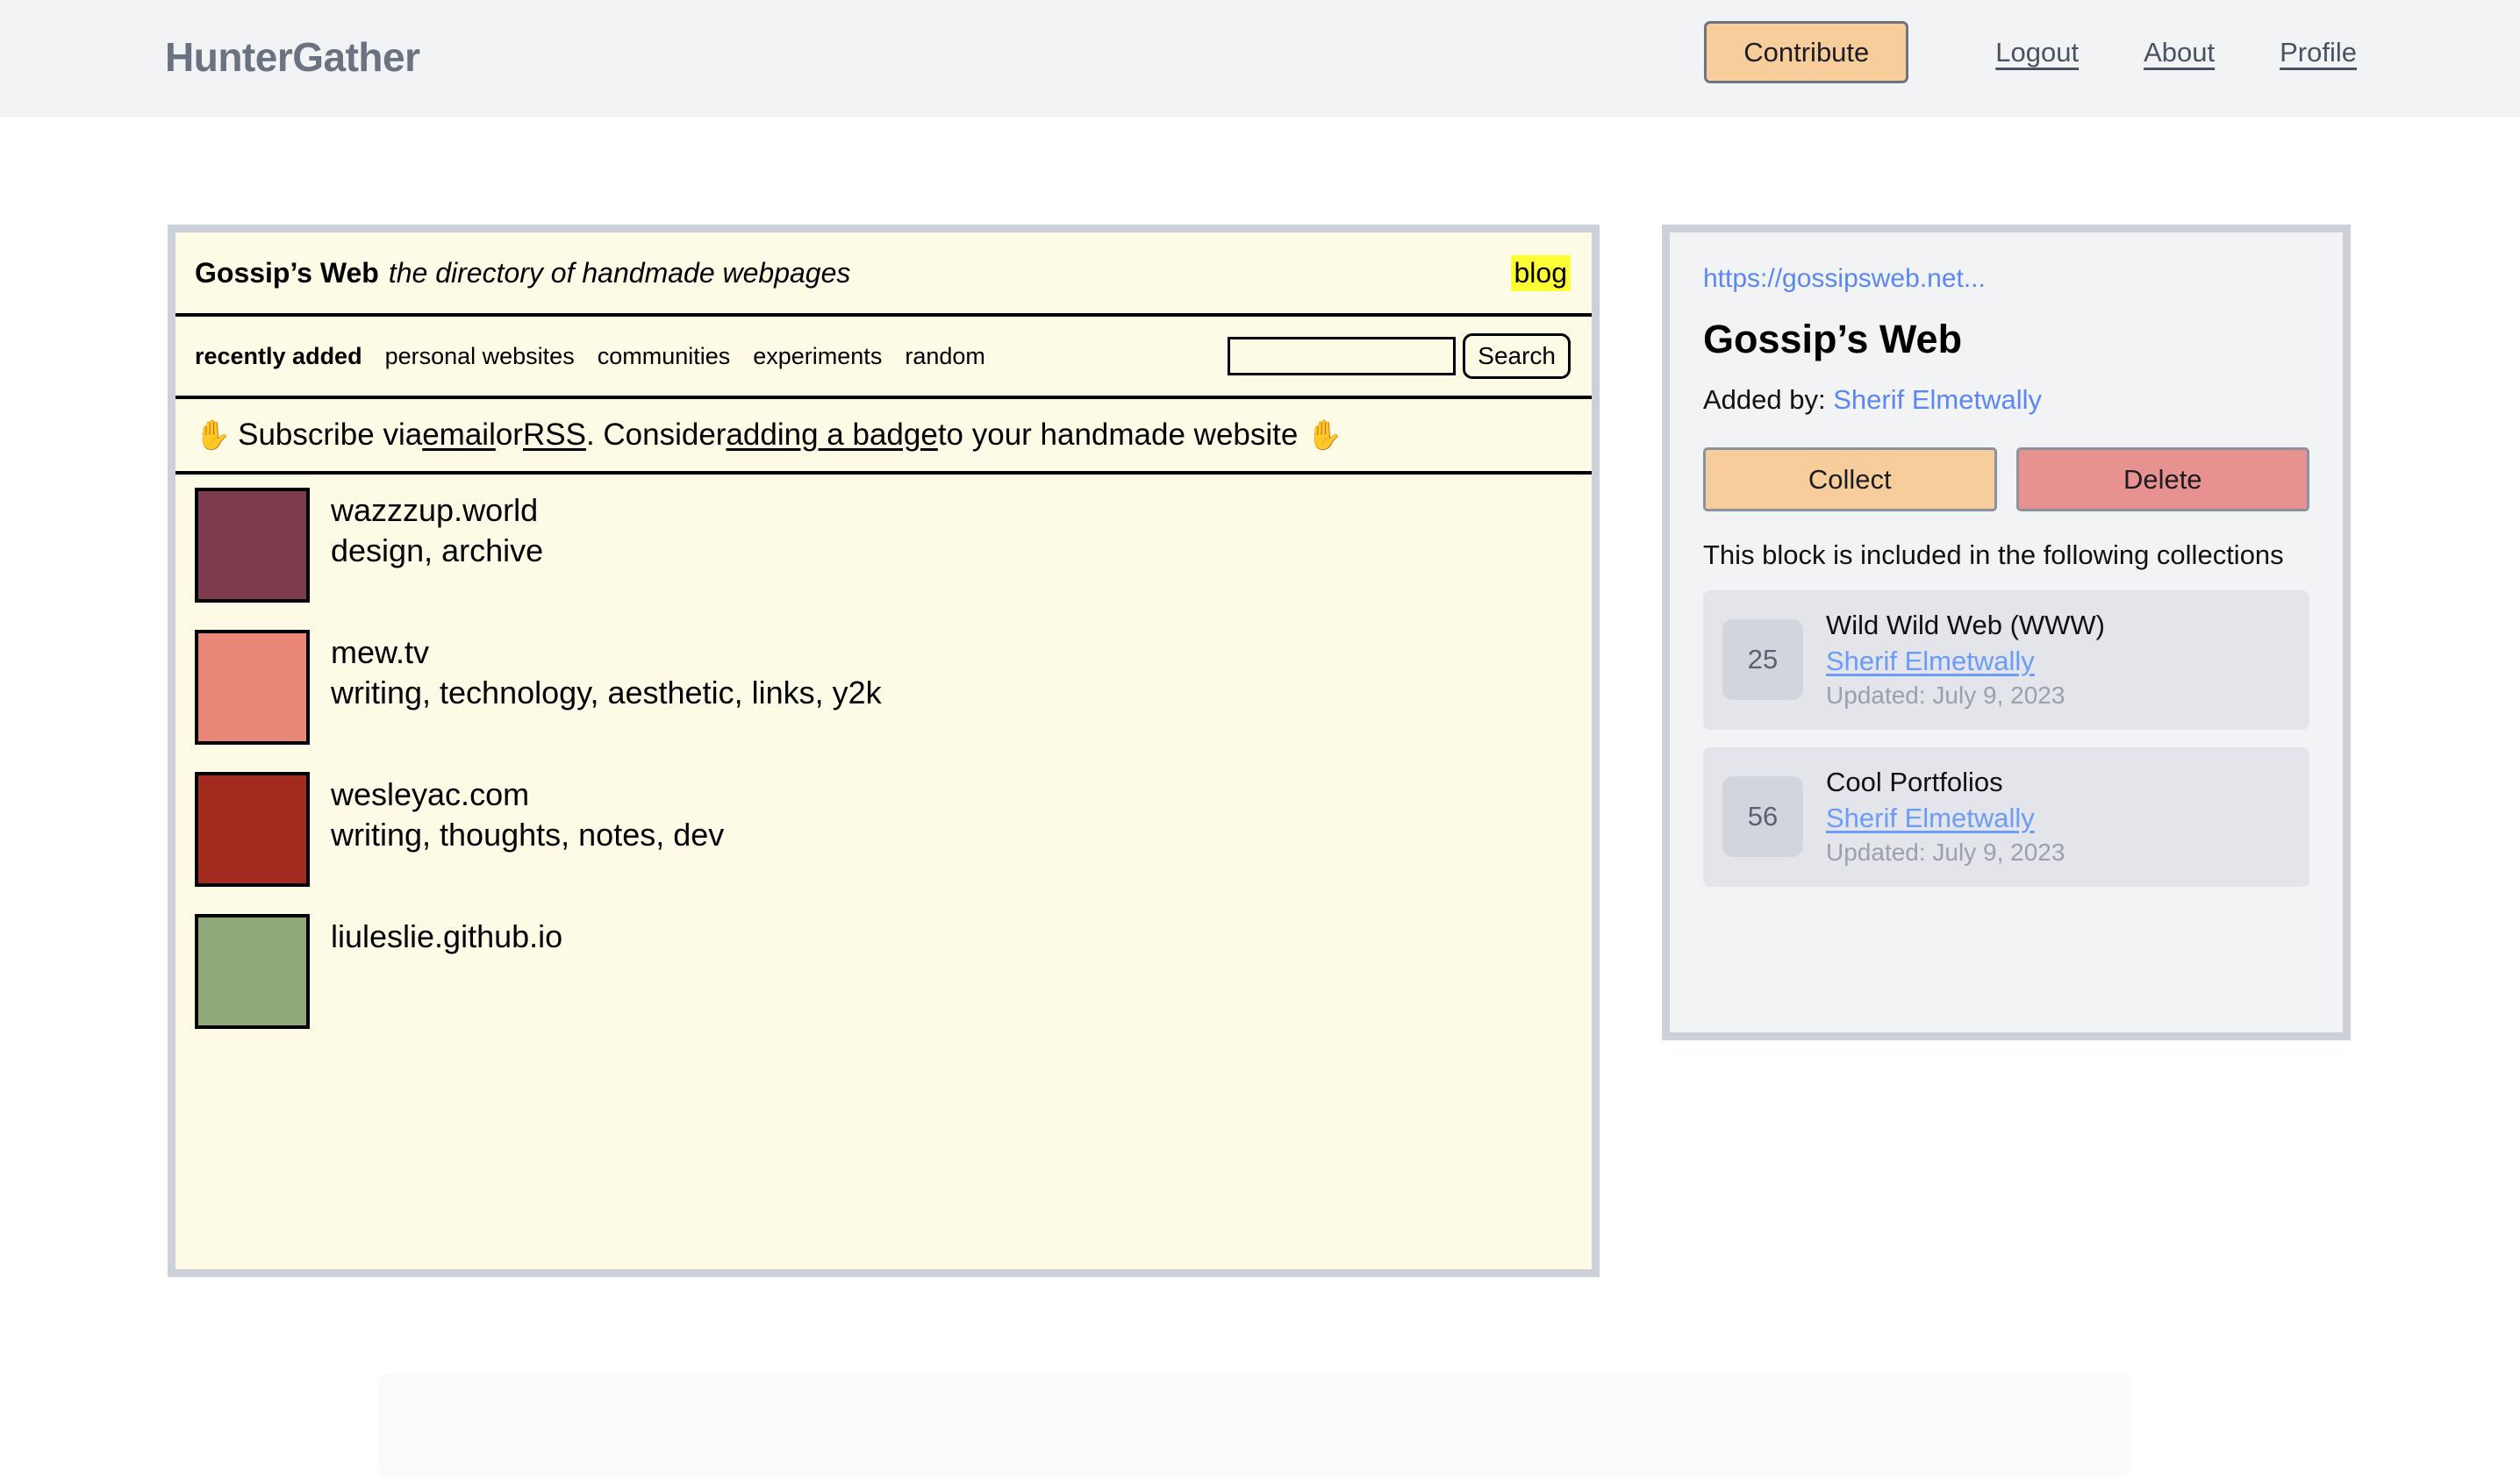 The height and width of the screenshot is (1478, 2520). I want to click on site-tags: design, archive, so click(437, 550).